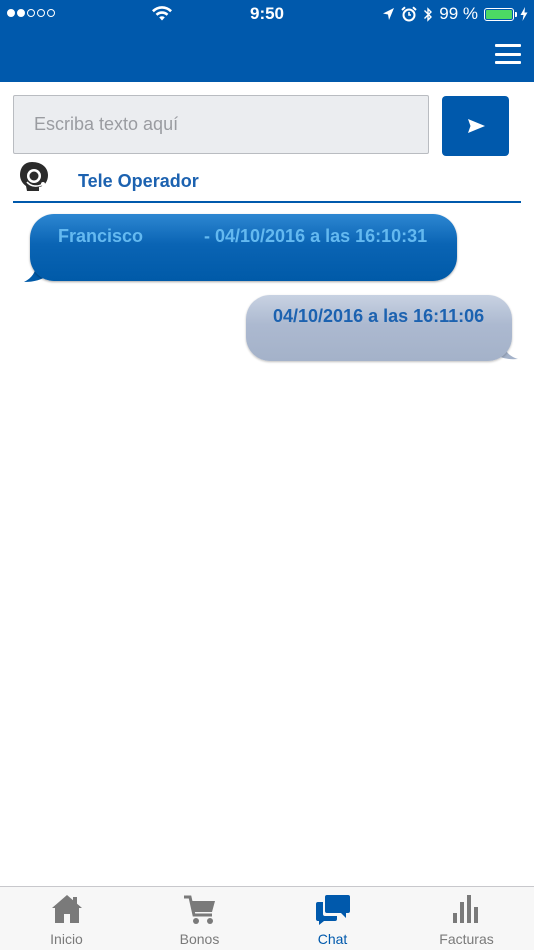  What do you see at coordinates (500, 14) in the screenshot?
I see `battery-icon` at bounding box center [500, 14].